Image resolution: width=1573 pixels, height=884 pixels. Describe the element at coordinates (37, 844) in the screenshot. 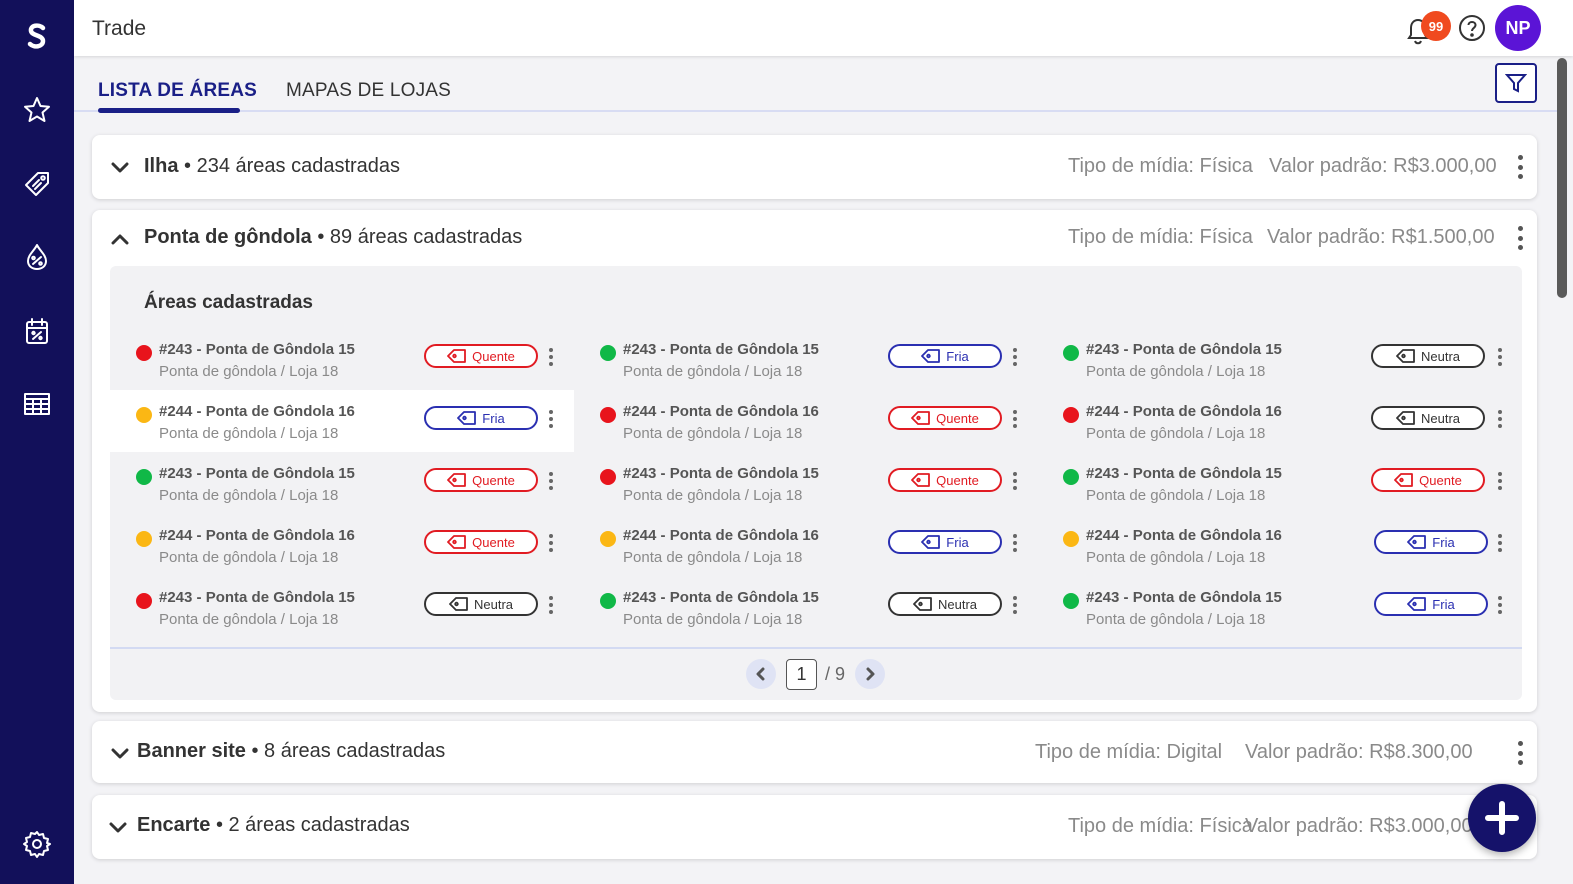

I see `settings-icon` at that location.